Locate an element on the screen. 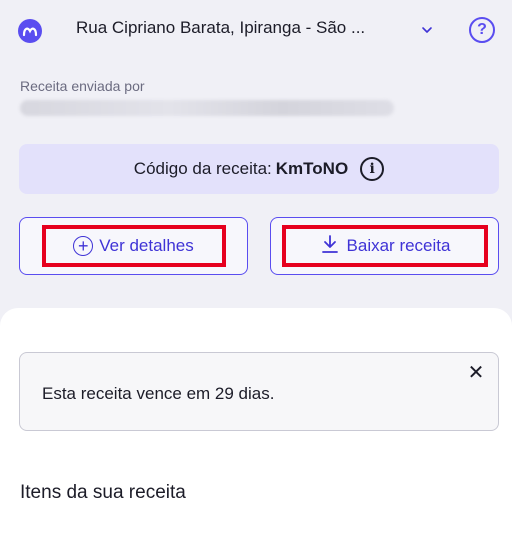 This screenshot has width=512, height=537. redacted-sender-name is located at coordinates (207, 108).